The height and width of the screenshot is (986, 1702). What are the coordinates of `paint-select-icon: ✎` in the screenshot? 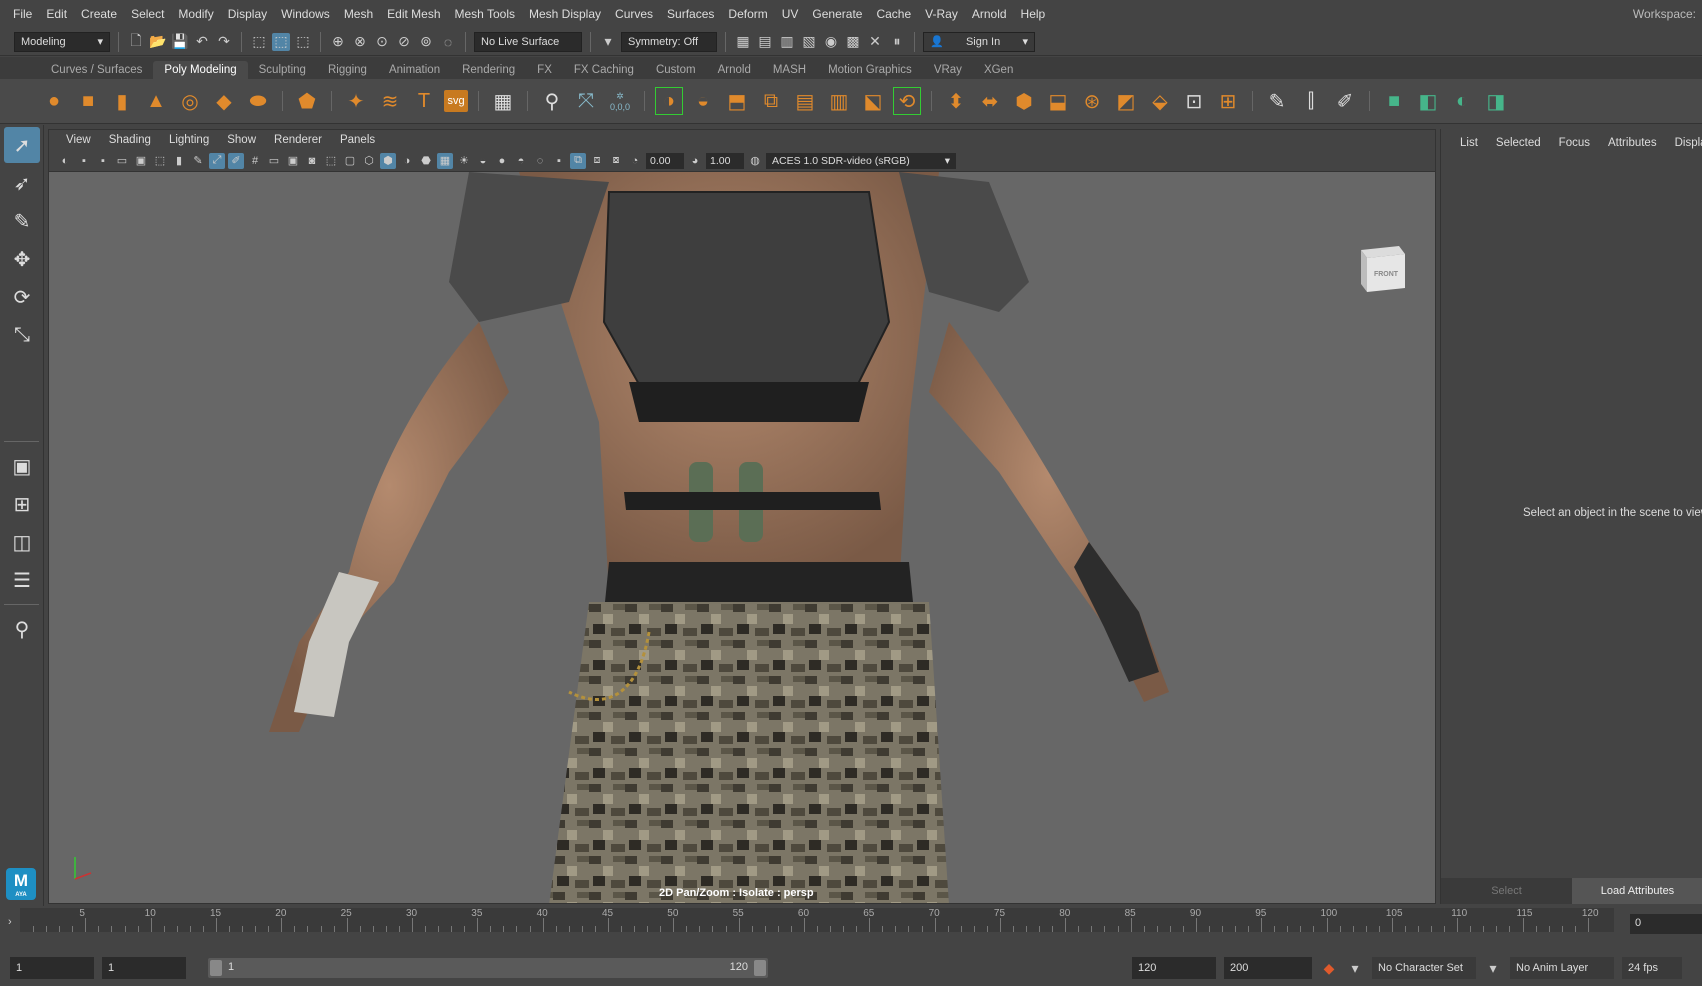 It's located at (22, 221).